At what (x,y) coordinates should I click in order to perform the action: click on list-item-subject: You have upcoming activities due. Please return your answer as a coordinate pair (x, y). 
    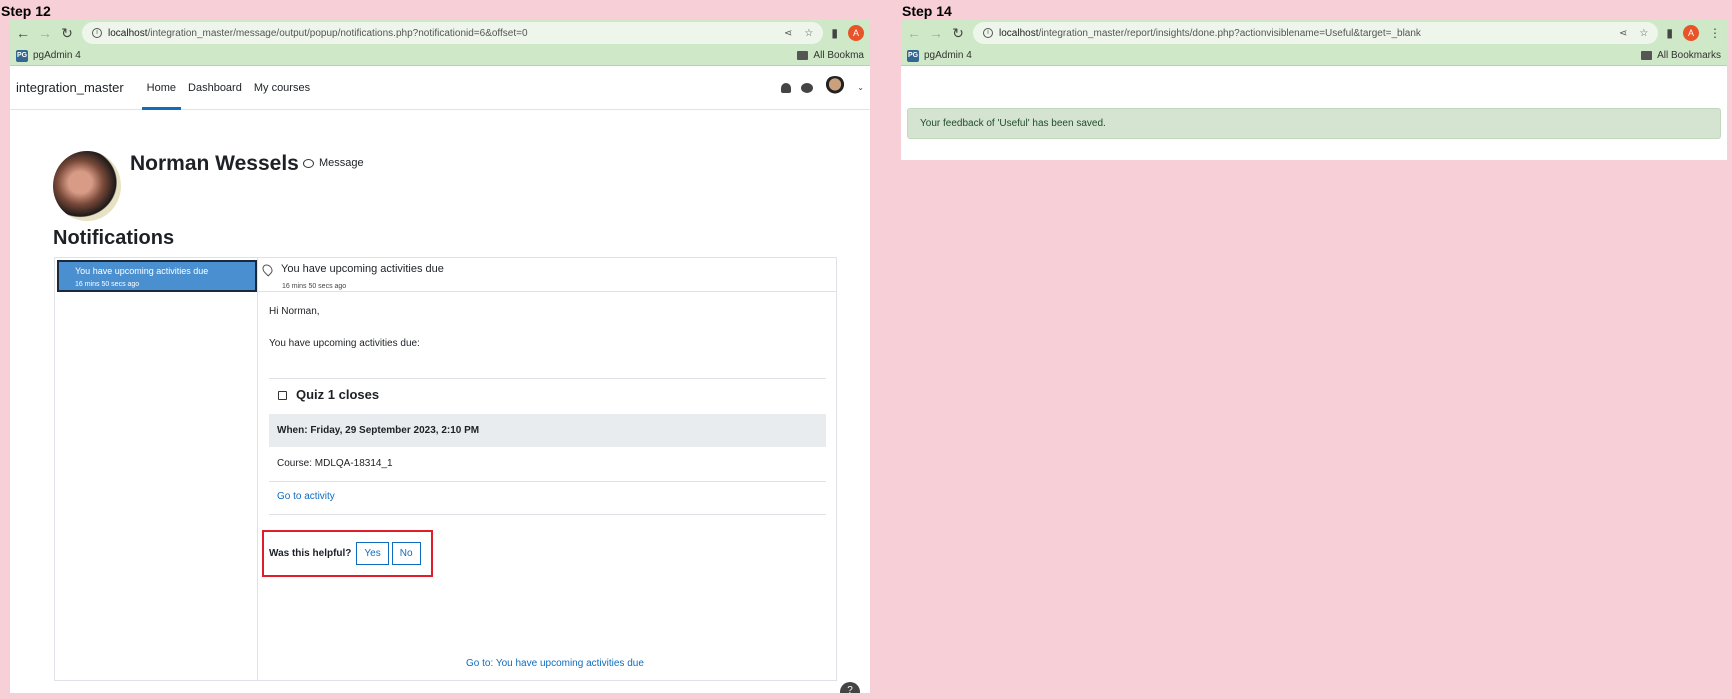
    Looking at the image, I should click on (142, 271).